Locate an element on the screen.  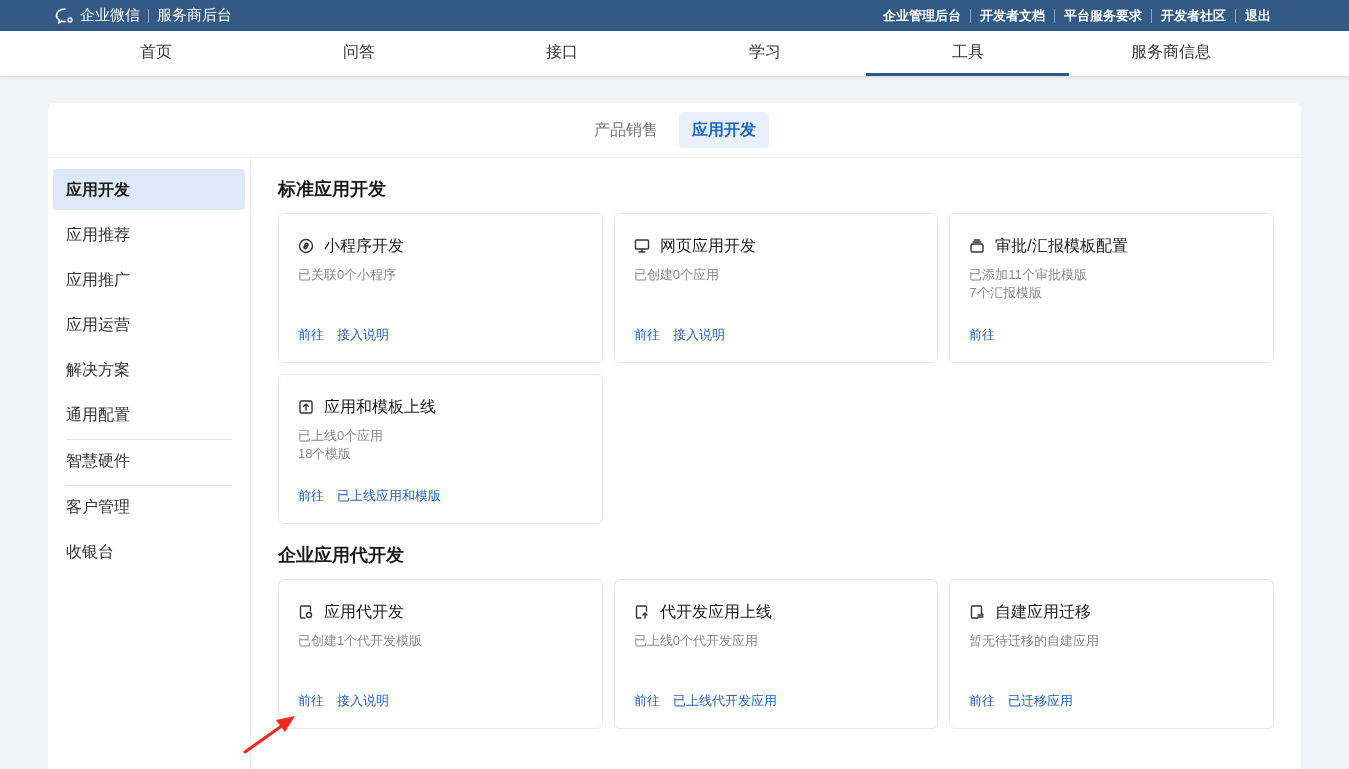
nav-tab: 服务商信息 is located at coordinates (1170, 53).